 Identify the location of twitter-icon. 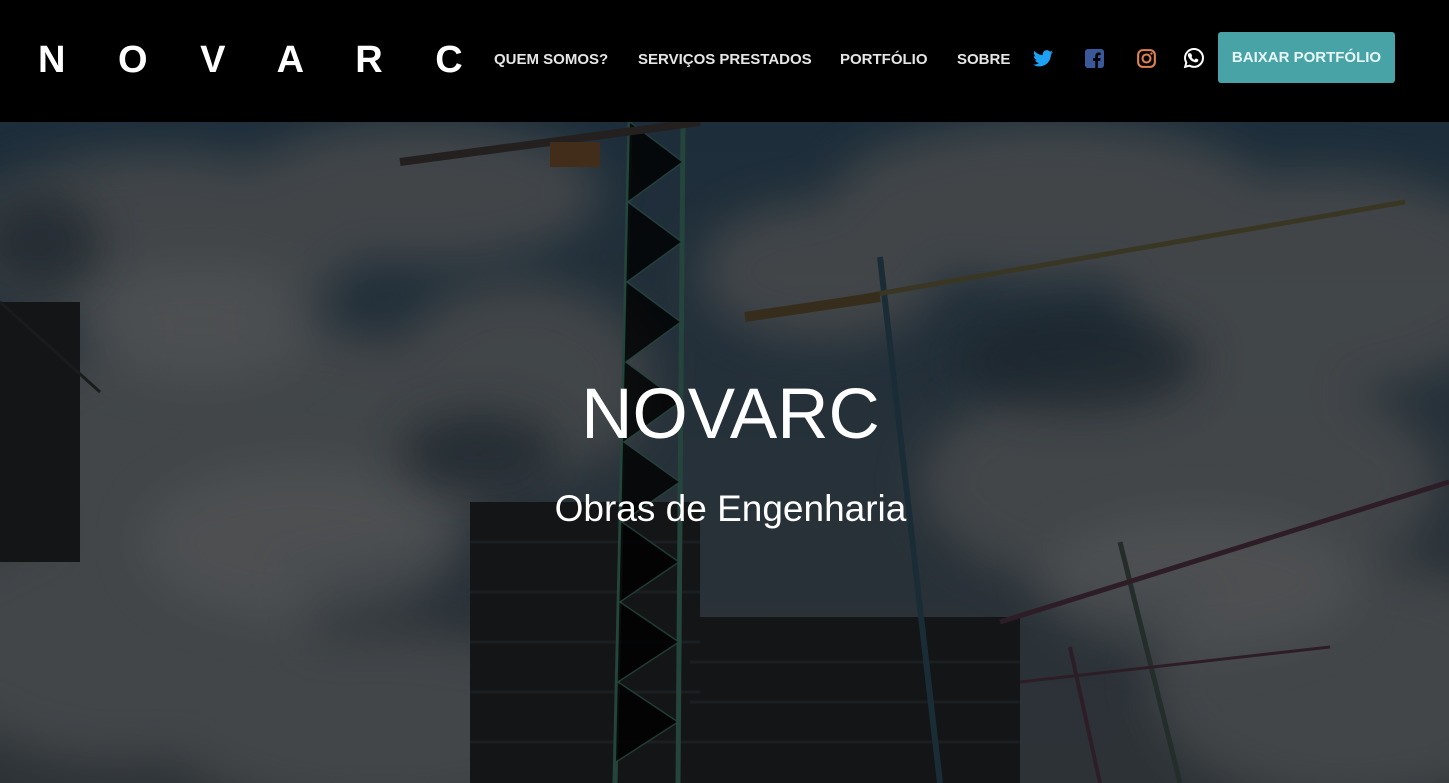
(1043, 58).